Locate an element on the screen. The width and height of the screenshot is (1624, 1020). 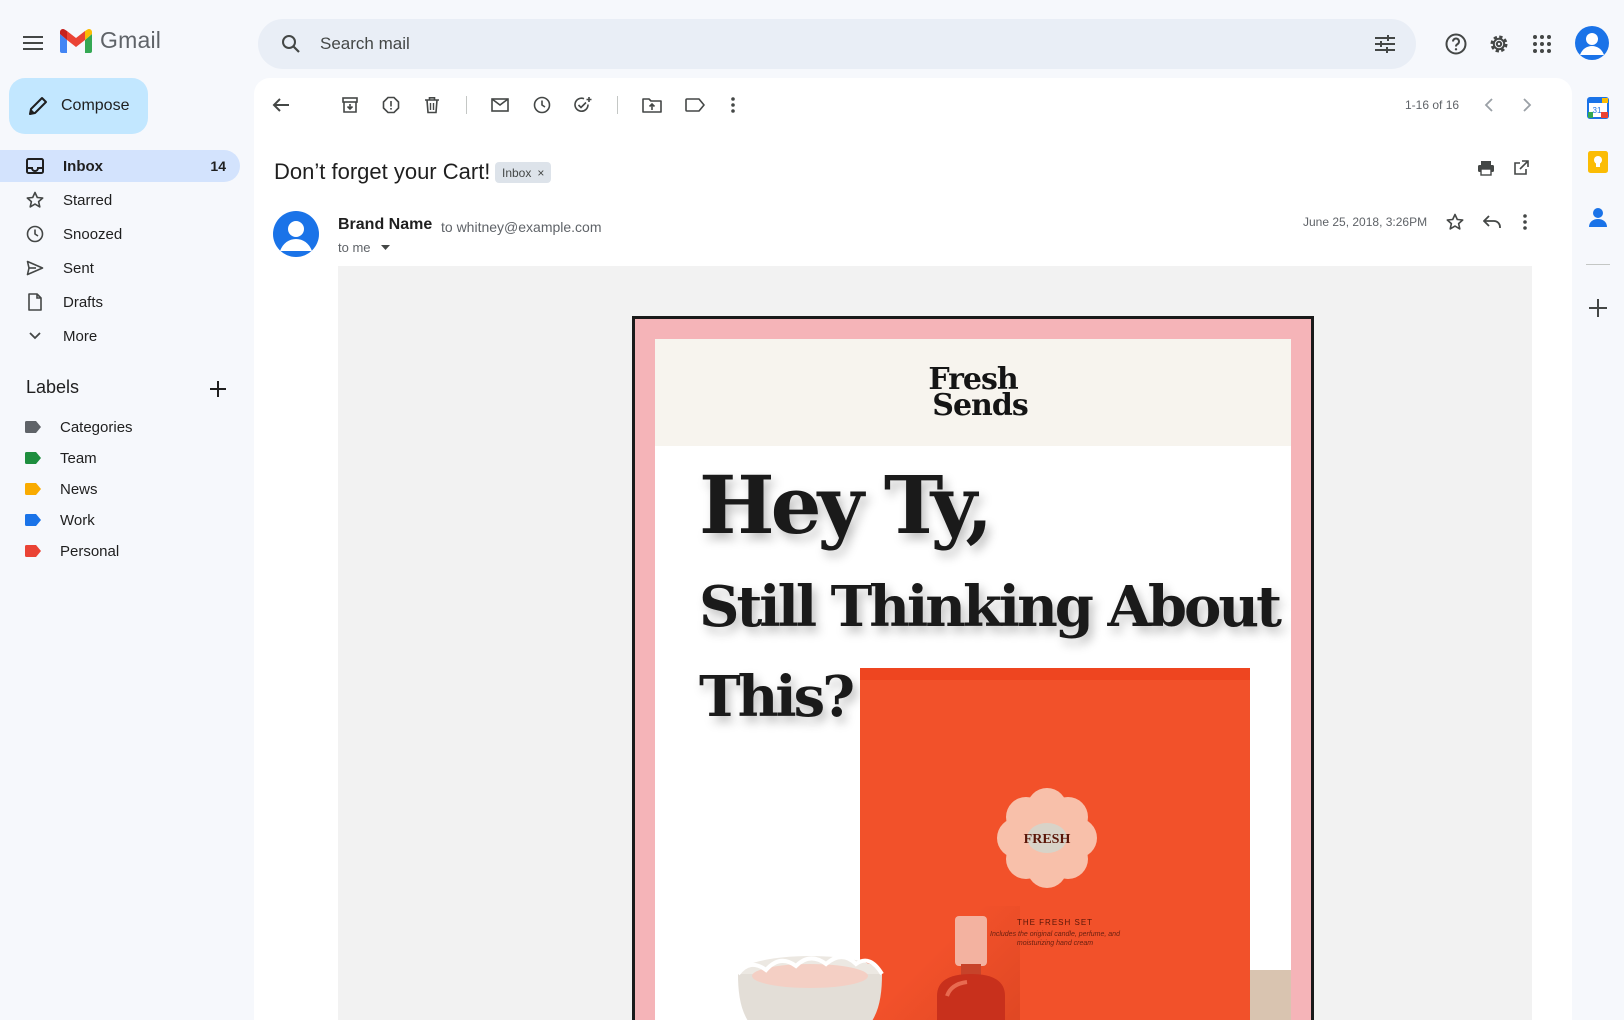
move-to-button is located at coordinates (652, 105).